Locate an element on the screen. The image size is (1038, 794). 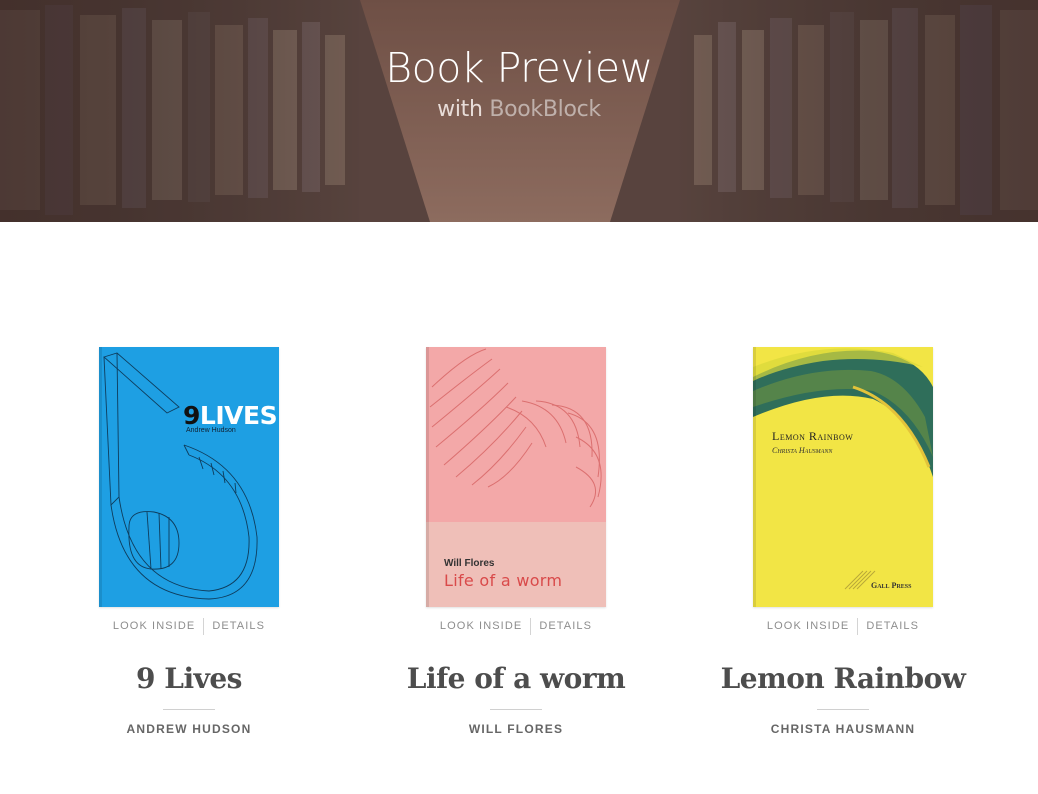
book-title: Life of a worm is located at coordinates (516, 678).